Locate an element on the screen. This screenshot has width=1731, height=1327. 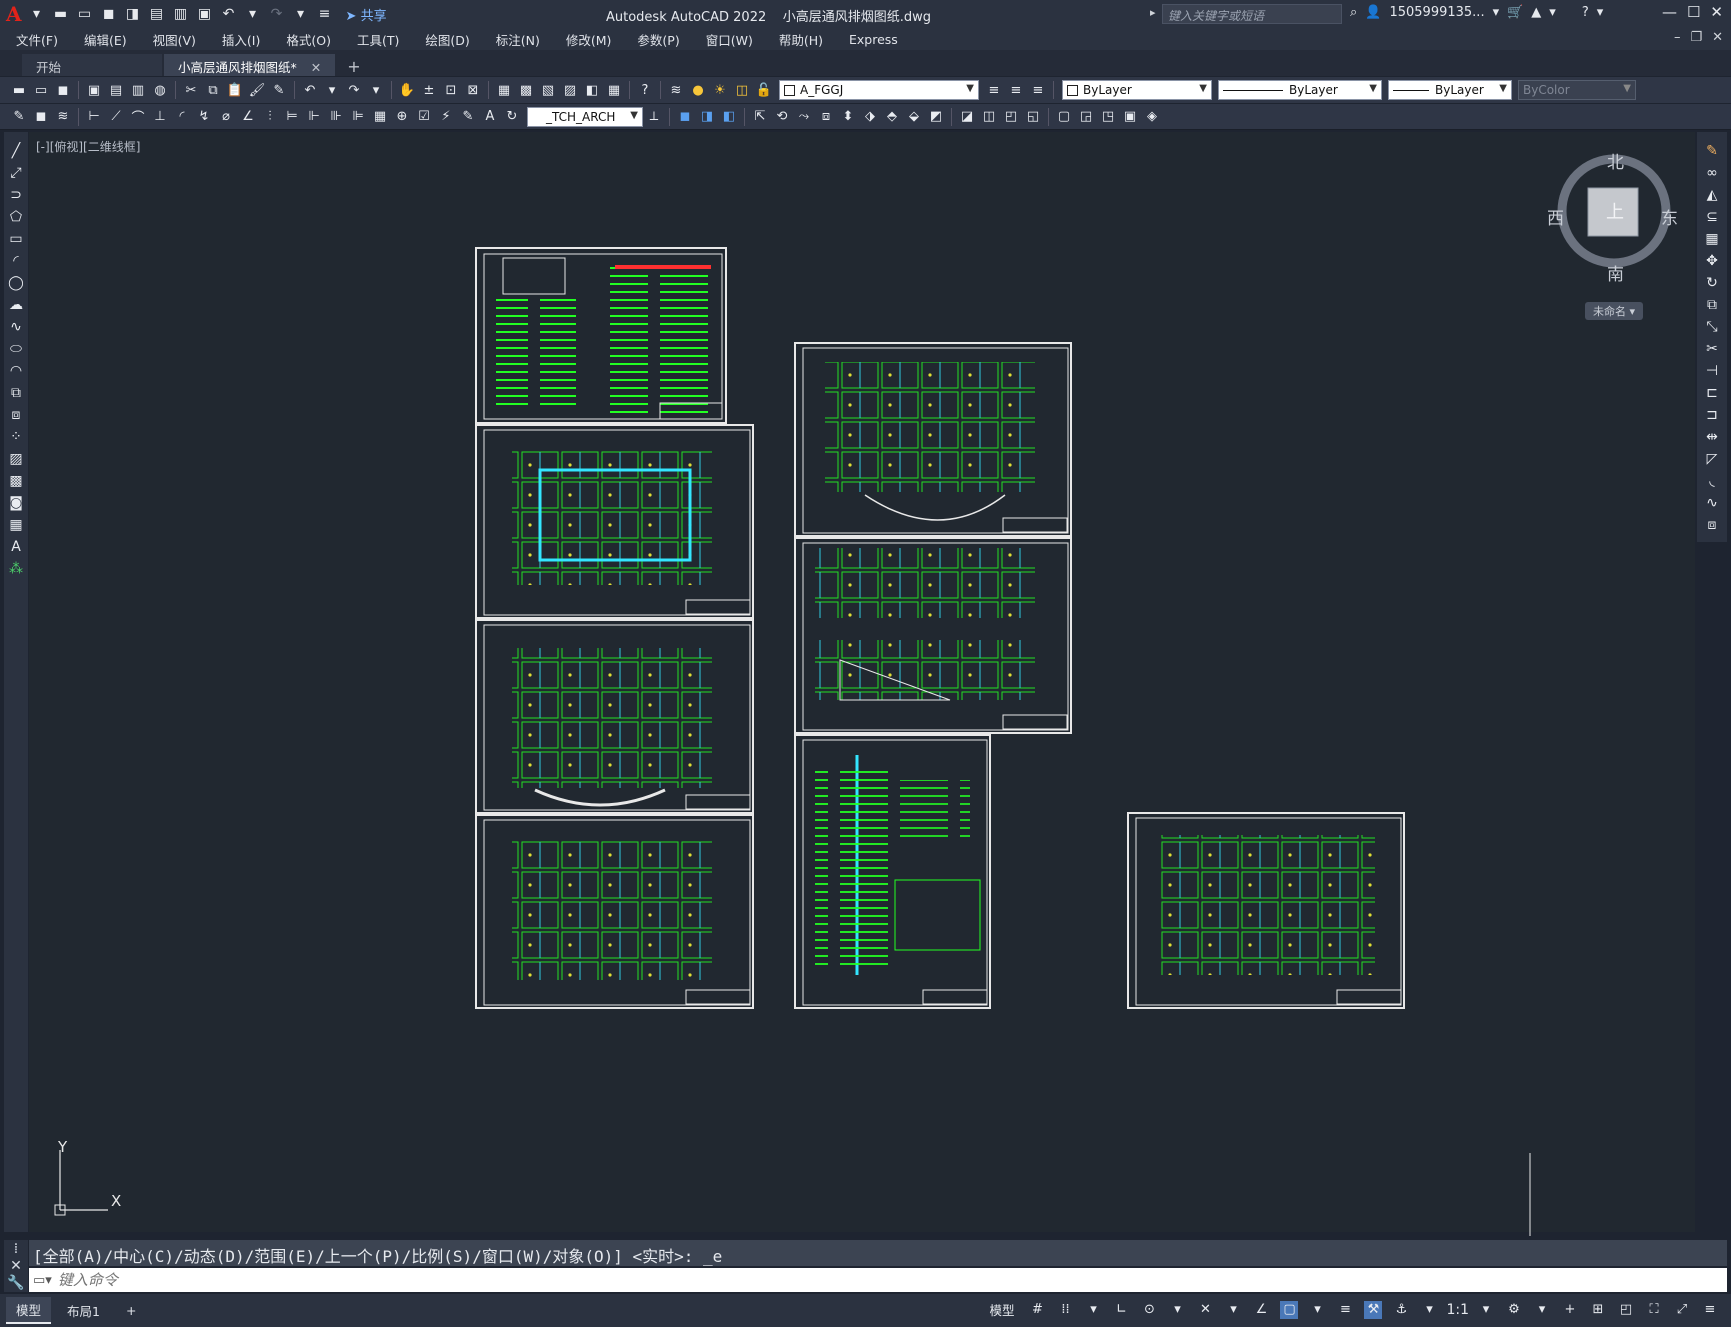
arc-length-icon: ⌒ is located at coordinates (138, 117).